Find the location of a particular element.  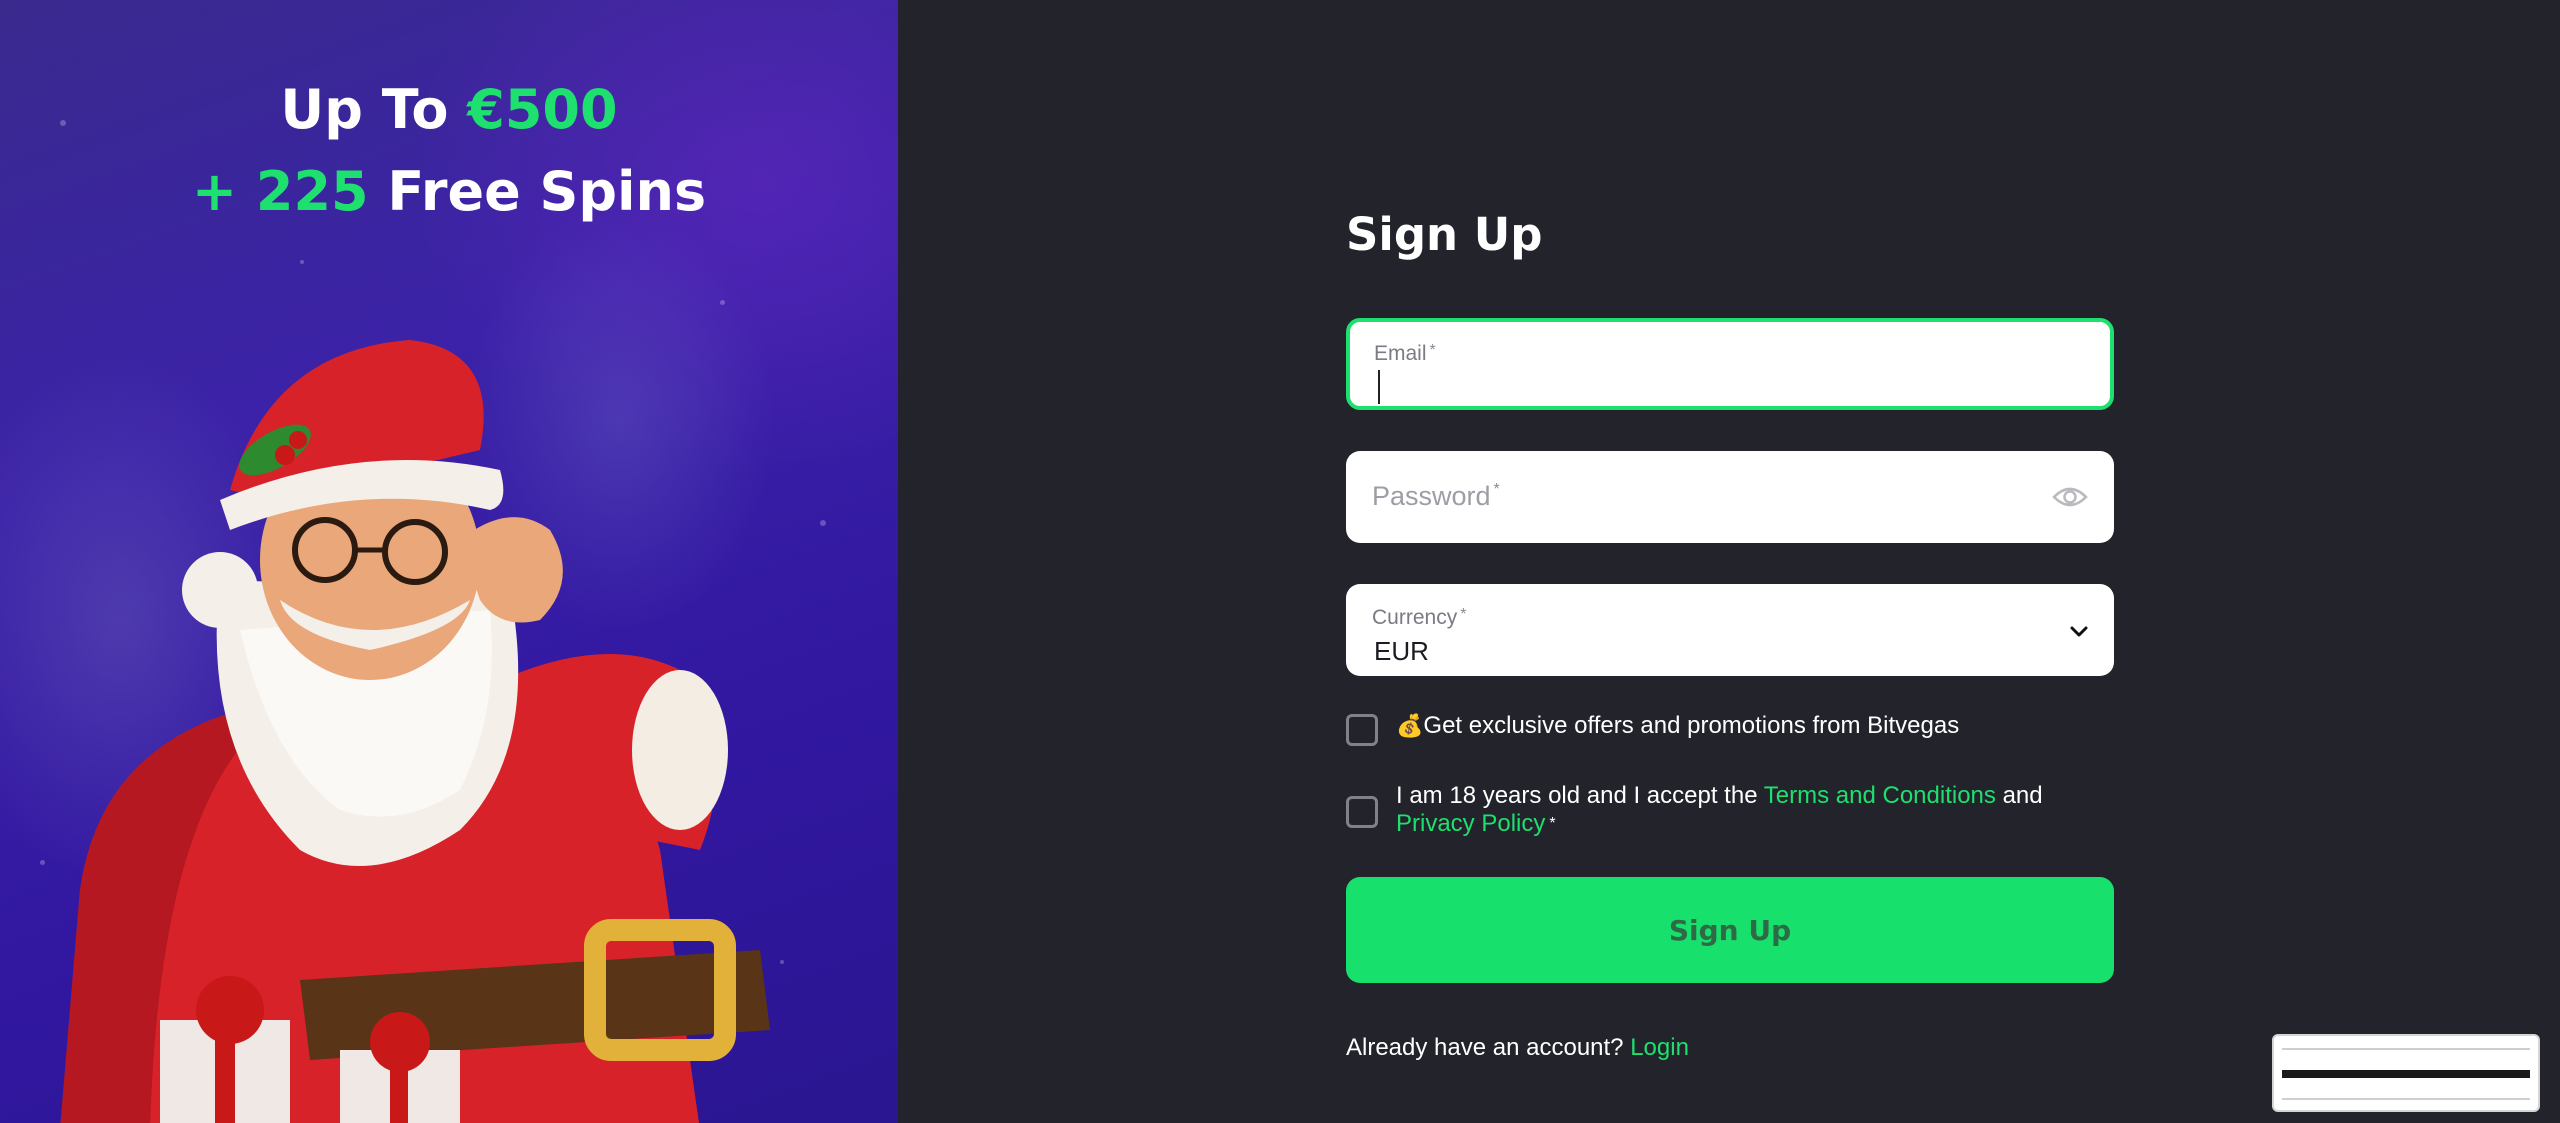

terms-checkbox is located at coordinates (1362, 812).